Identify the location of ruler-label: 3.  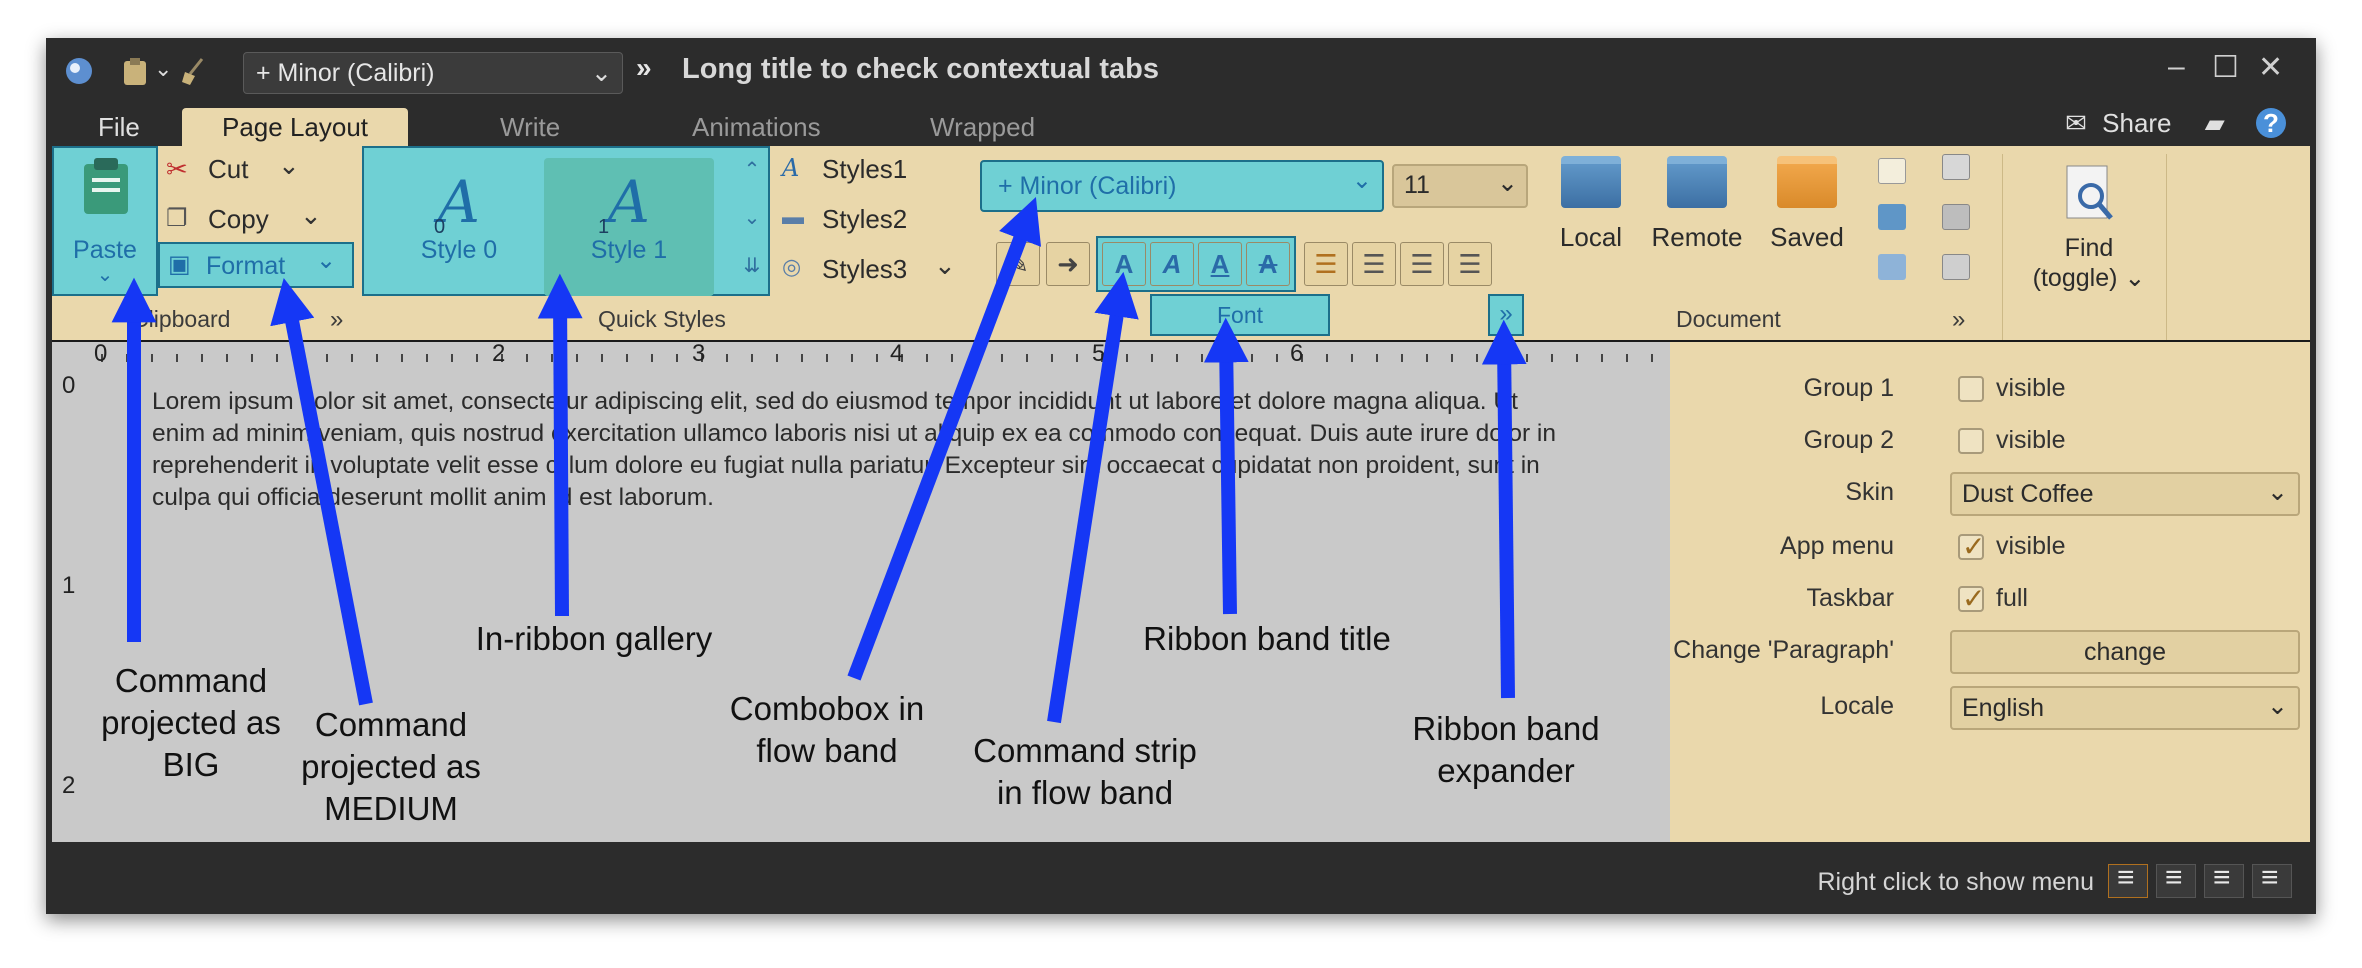
(699, 353).